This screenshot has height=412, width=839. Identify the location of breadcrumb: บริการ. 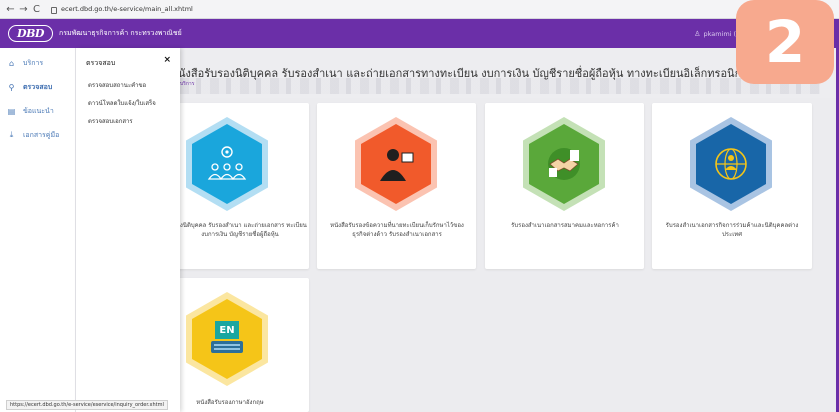
(187, 84).